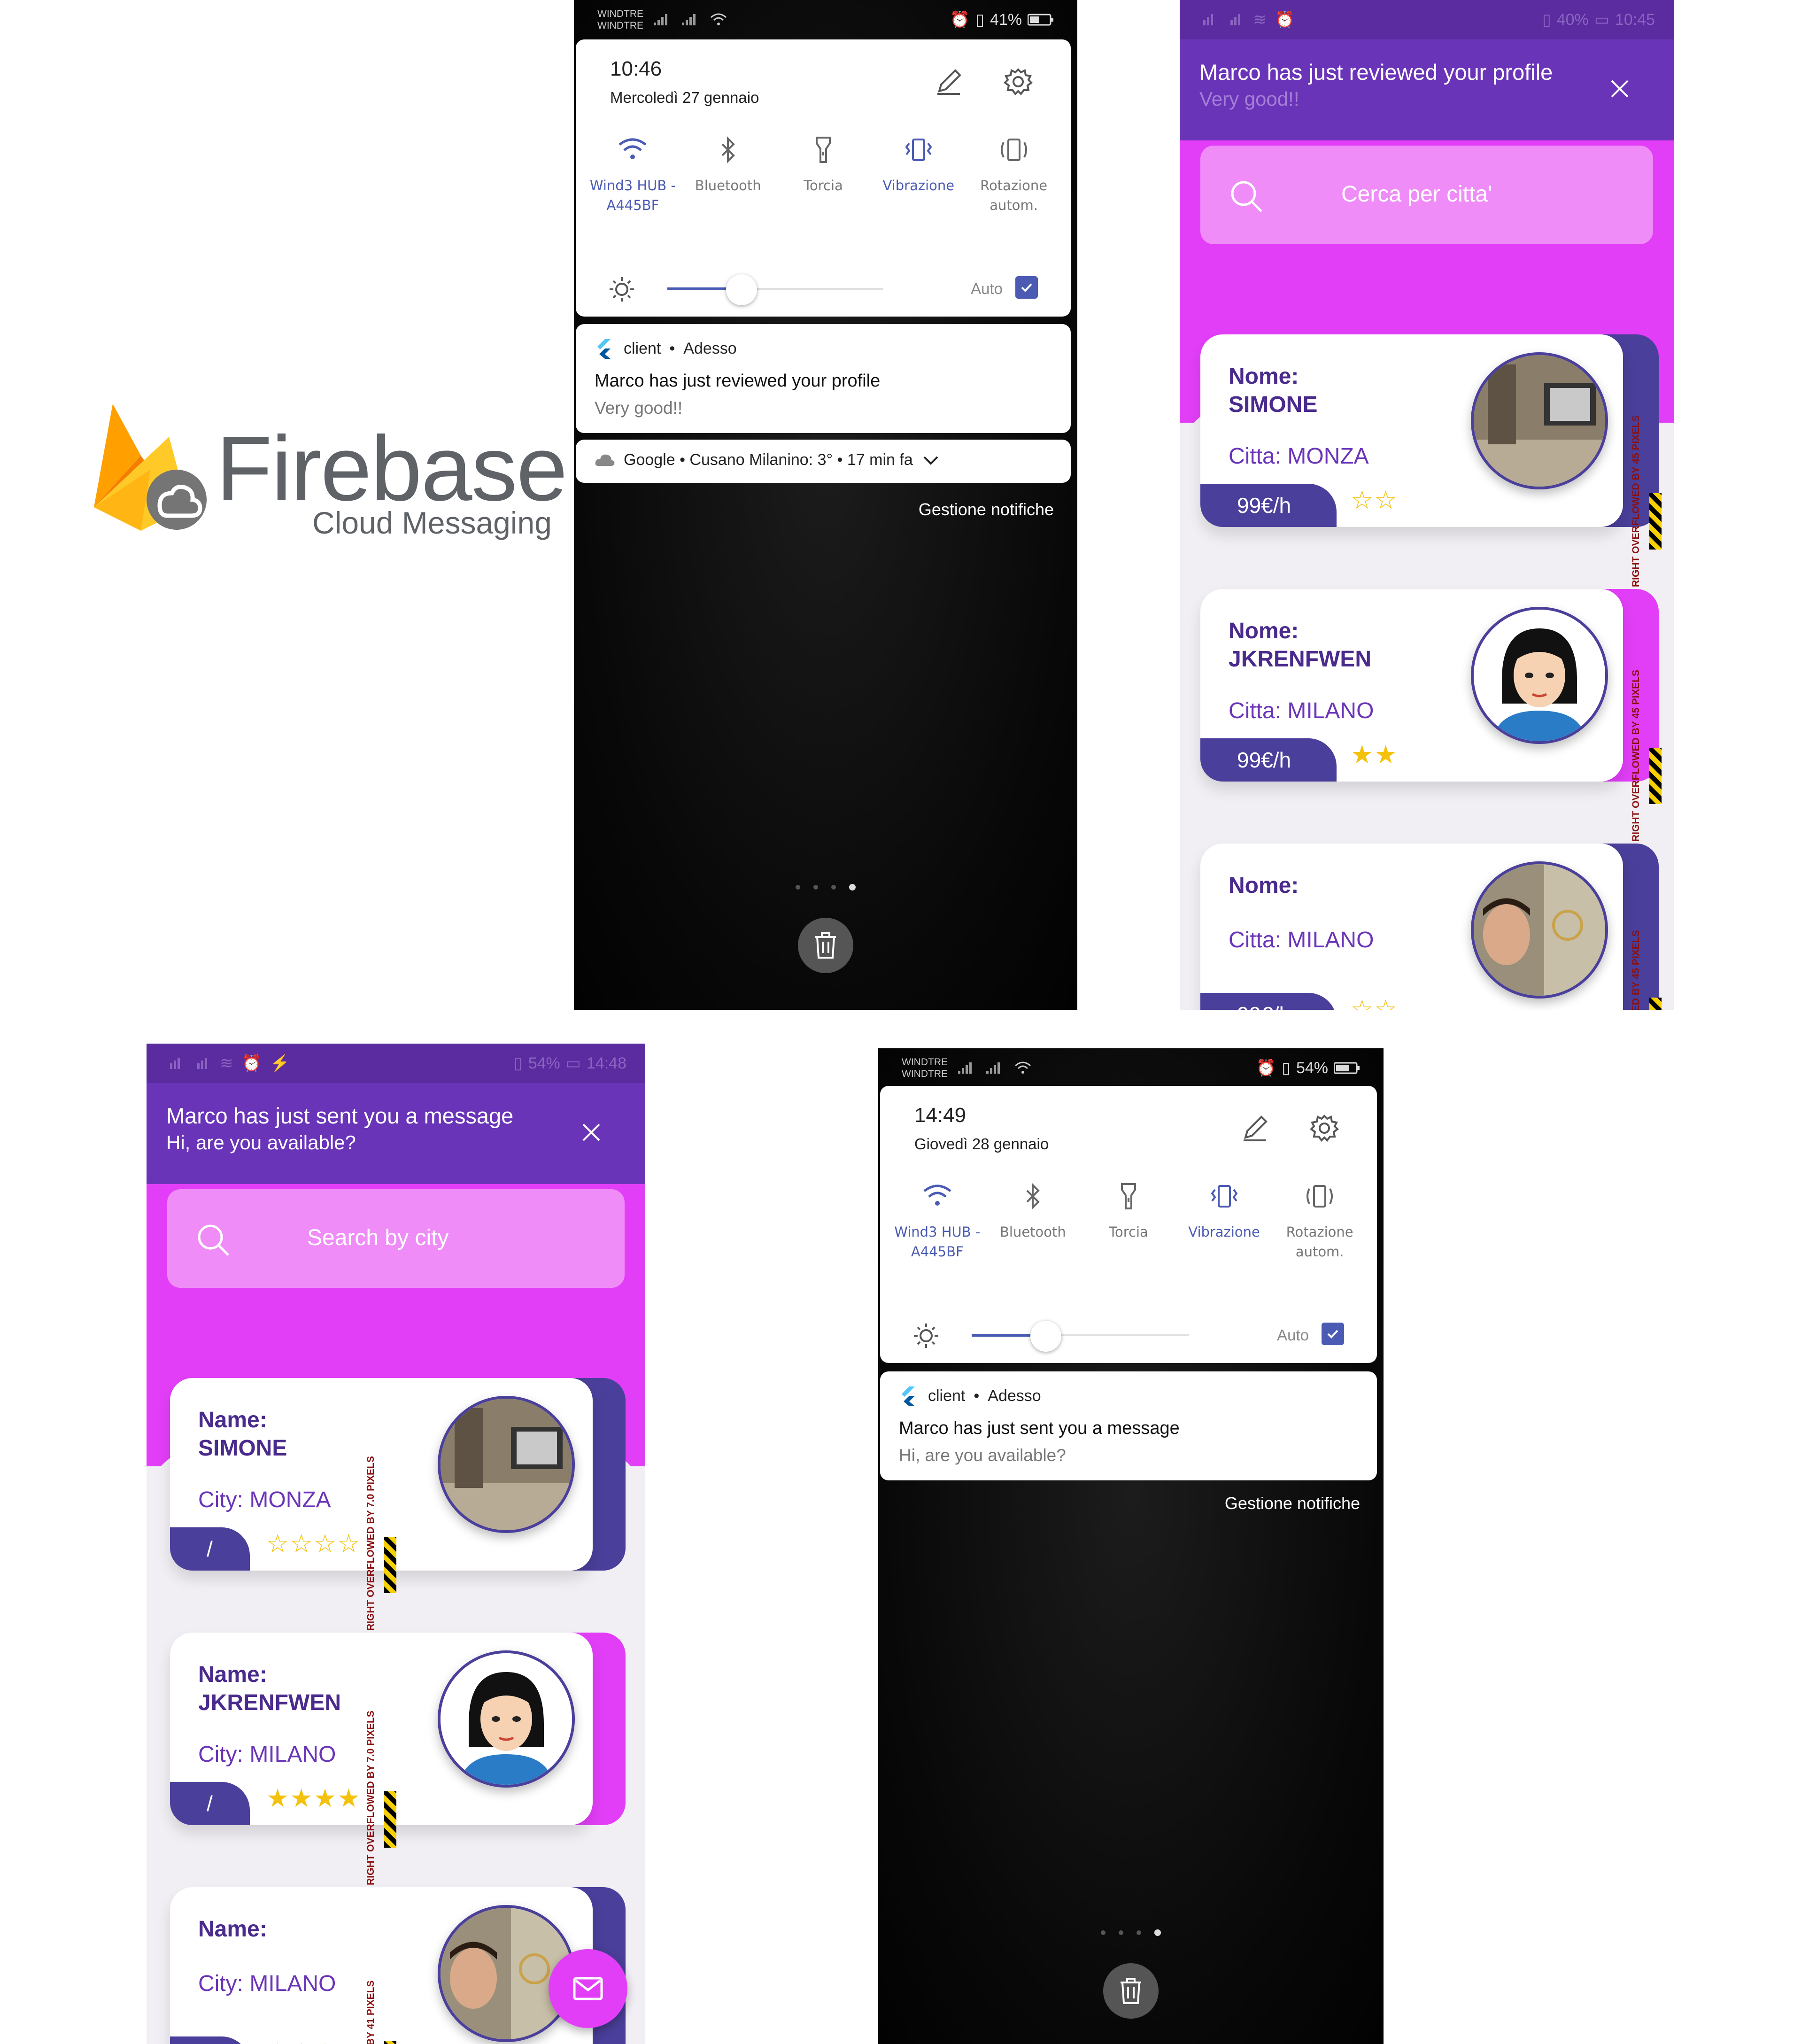 Image resolution: width=1809 pixels, height=2044 pixels. What do you see at coordinates (1033, 1232) in the screenshot?
I see `tile-label: Bluetooth` at bounding box center [1033, 1232].